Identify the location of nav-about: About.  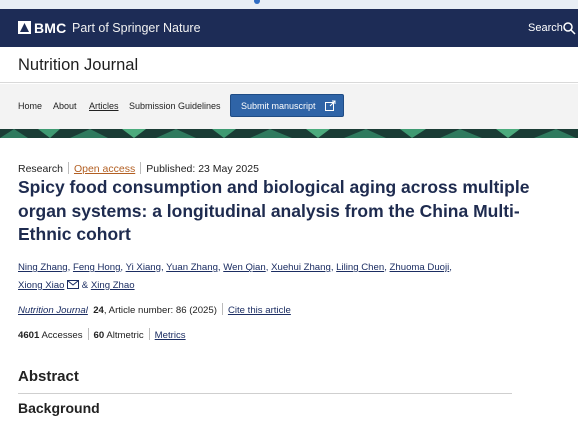
(65, 106).